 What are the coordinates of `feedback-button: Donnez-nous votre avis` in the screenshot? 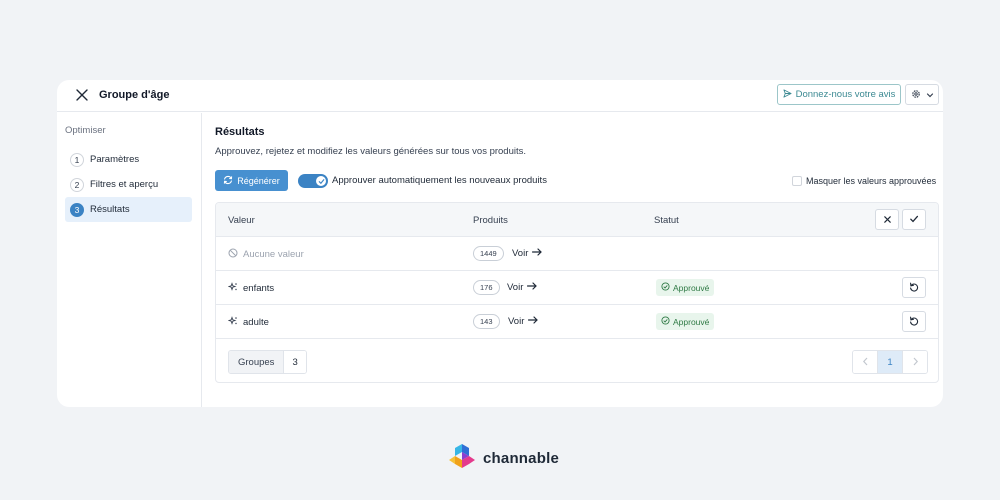 It's located at (839, 94).